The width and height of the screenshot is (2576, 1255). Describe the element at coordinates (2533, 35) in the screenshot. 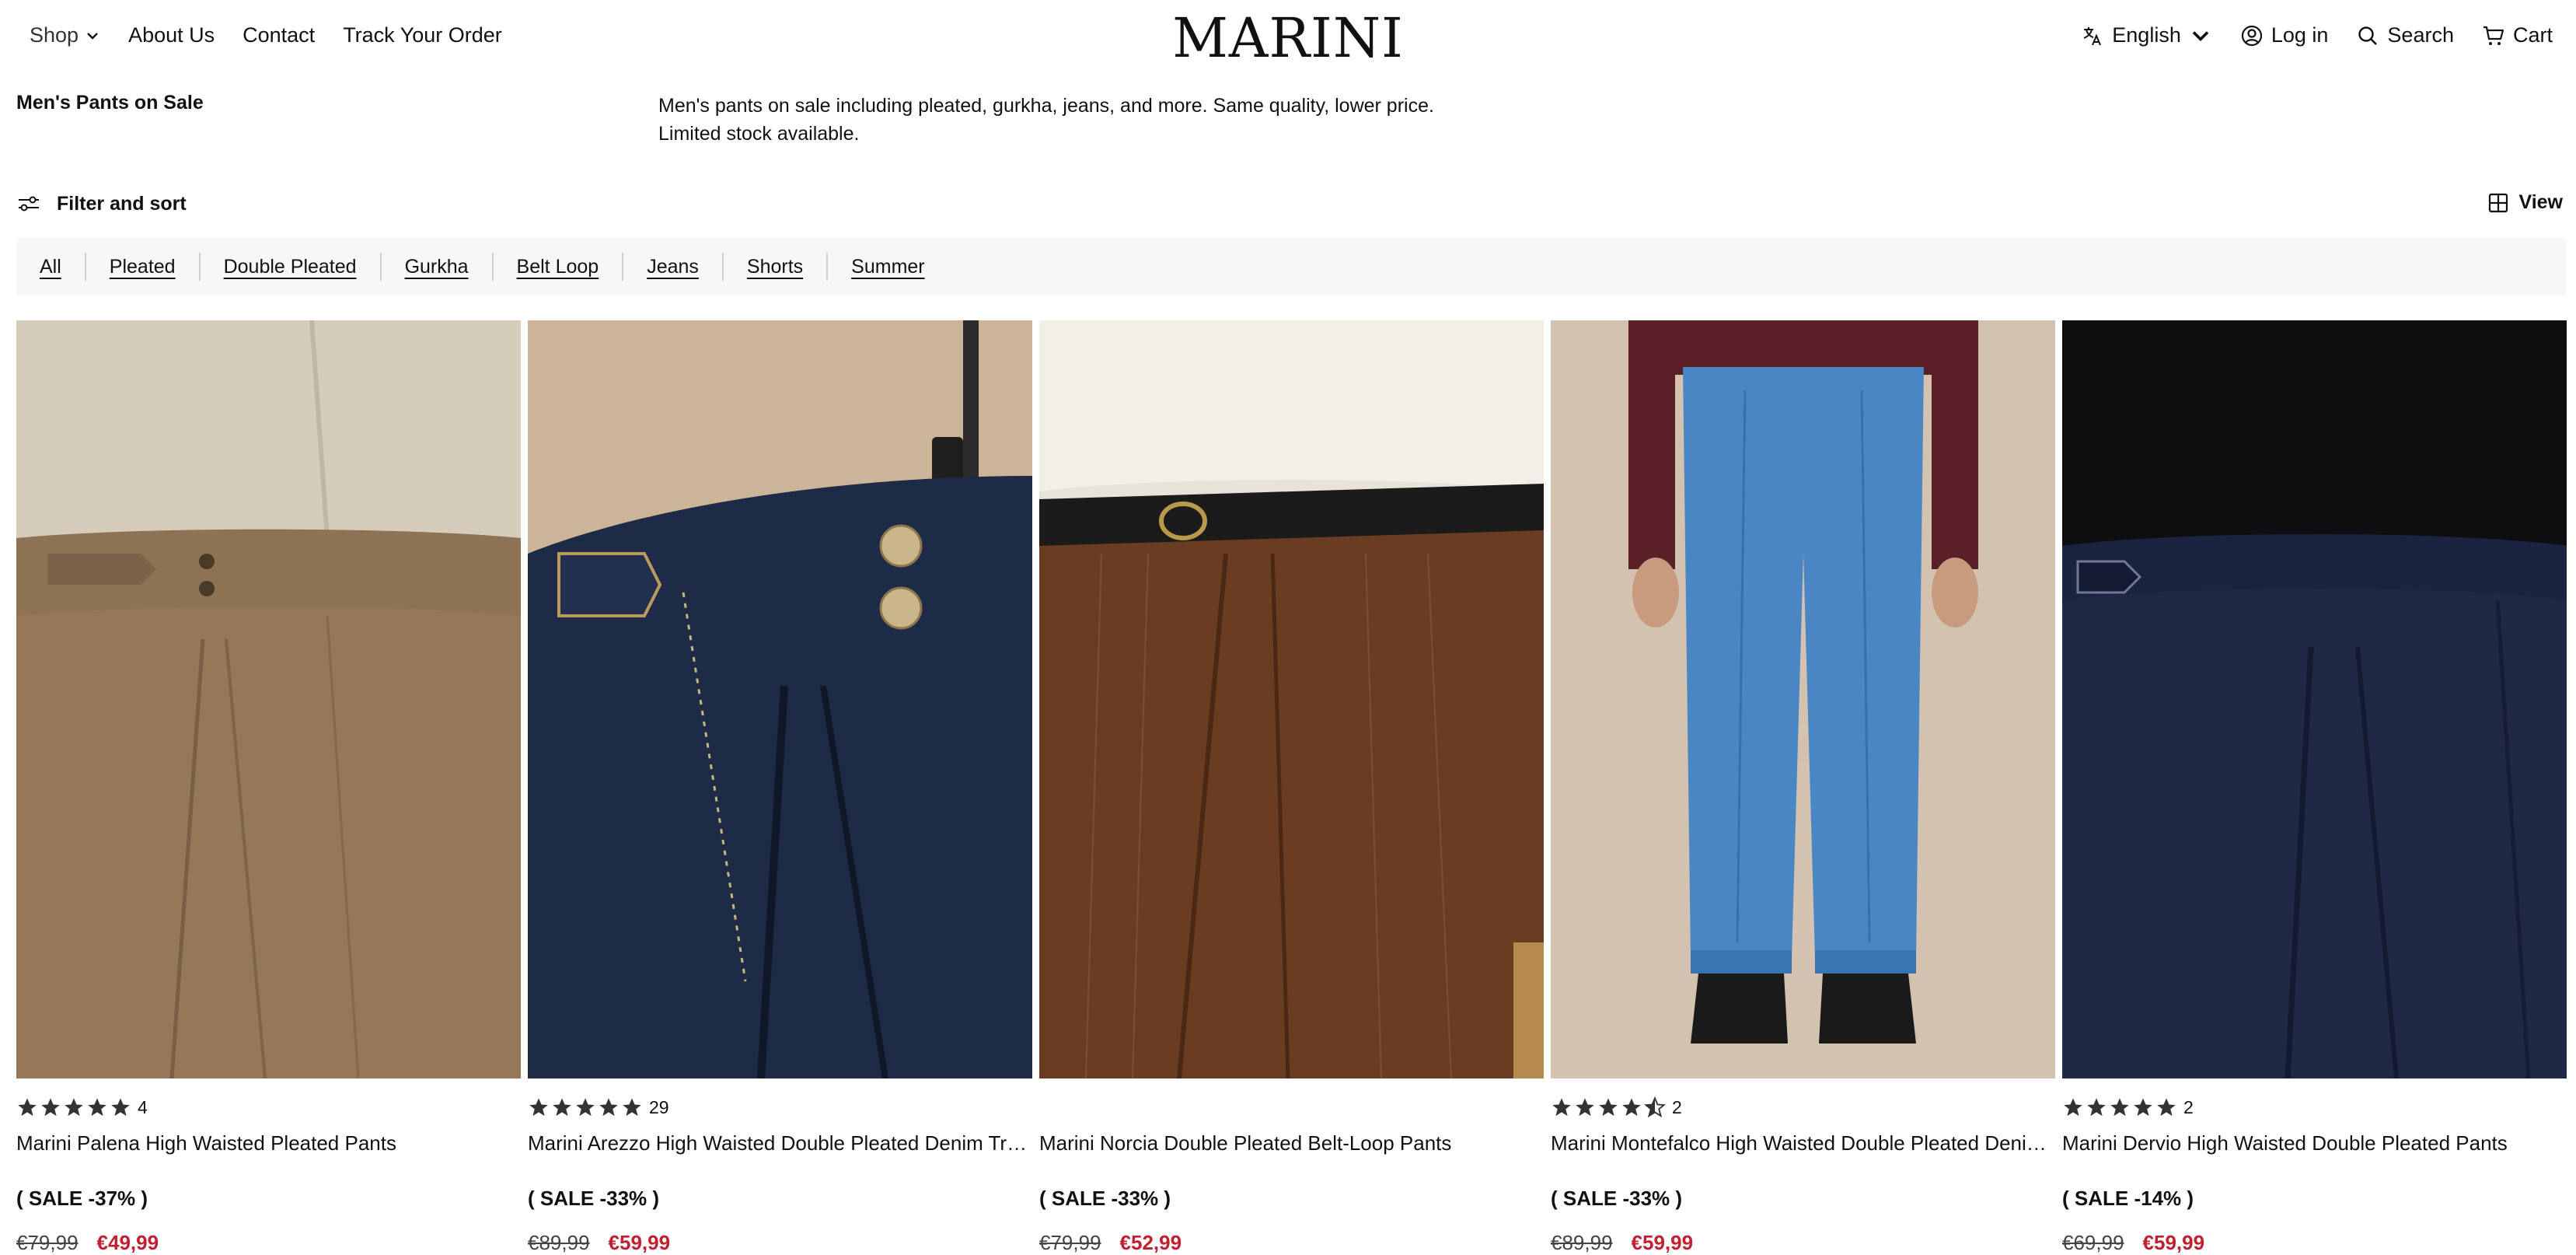

I see `cart-label: Cart` at that location.